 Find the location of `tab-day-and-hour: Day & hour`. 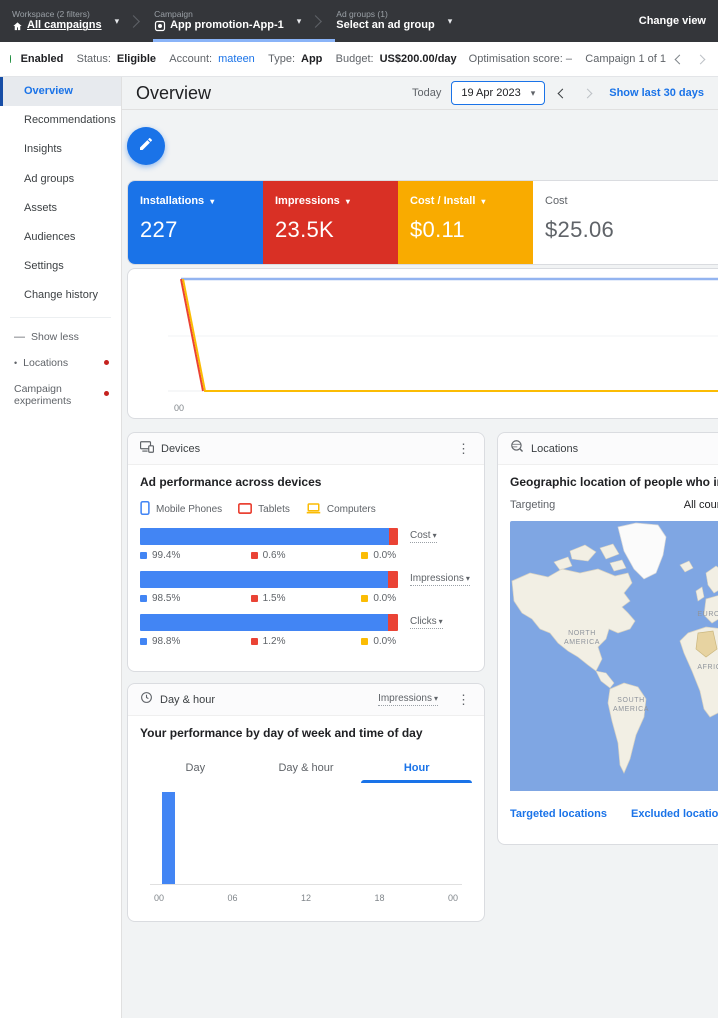

tab-day-and-hour: Day & hour is located at coordinates (306, 768).